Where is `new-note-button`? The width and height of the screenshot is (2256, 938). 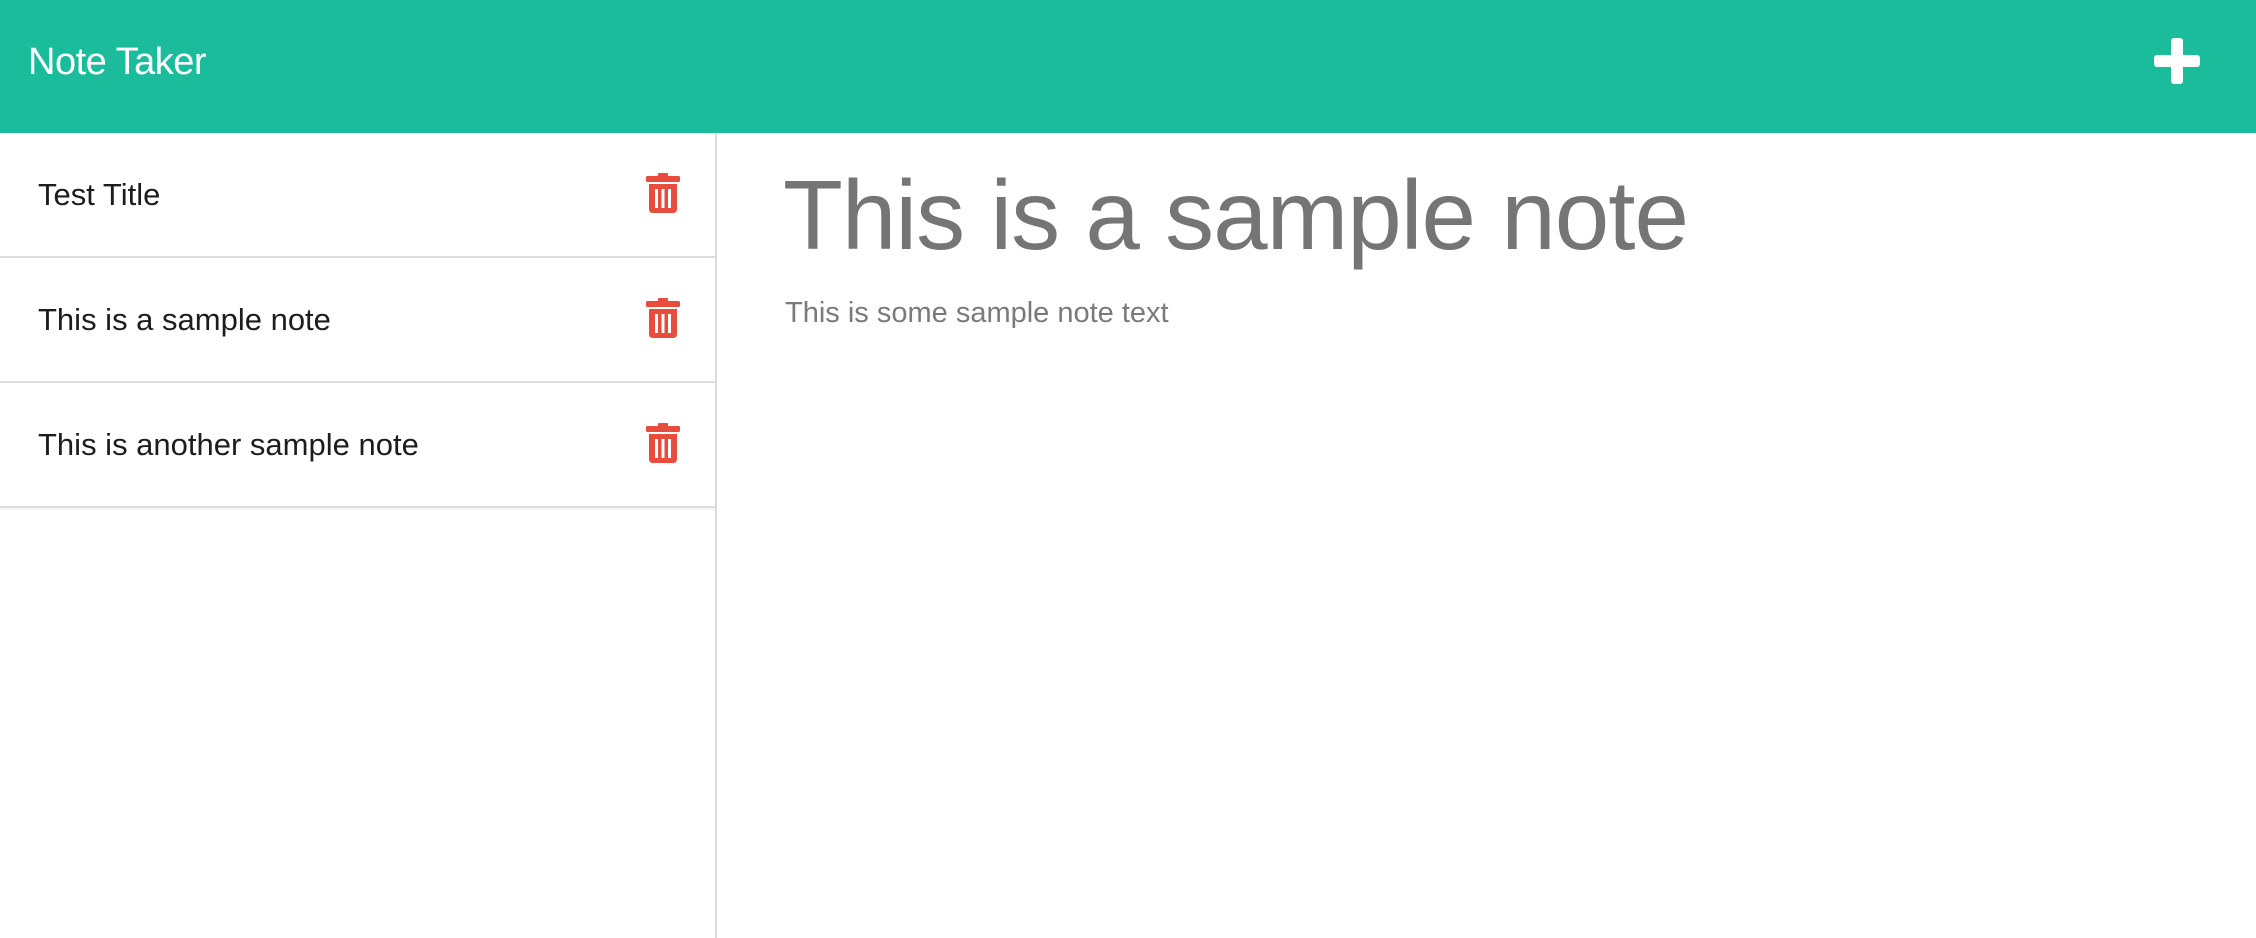
new-note-button is located at coordinates (2177, 61).